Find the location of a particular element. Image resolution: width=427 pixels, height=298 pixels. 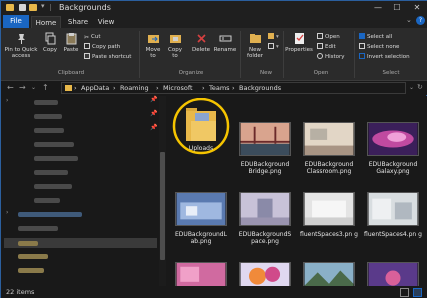

edit-icon is located at coordinates (320, 46).